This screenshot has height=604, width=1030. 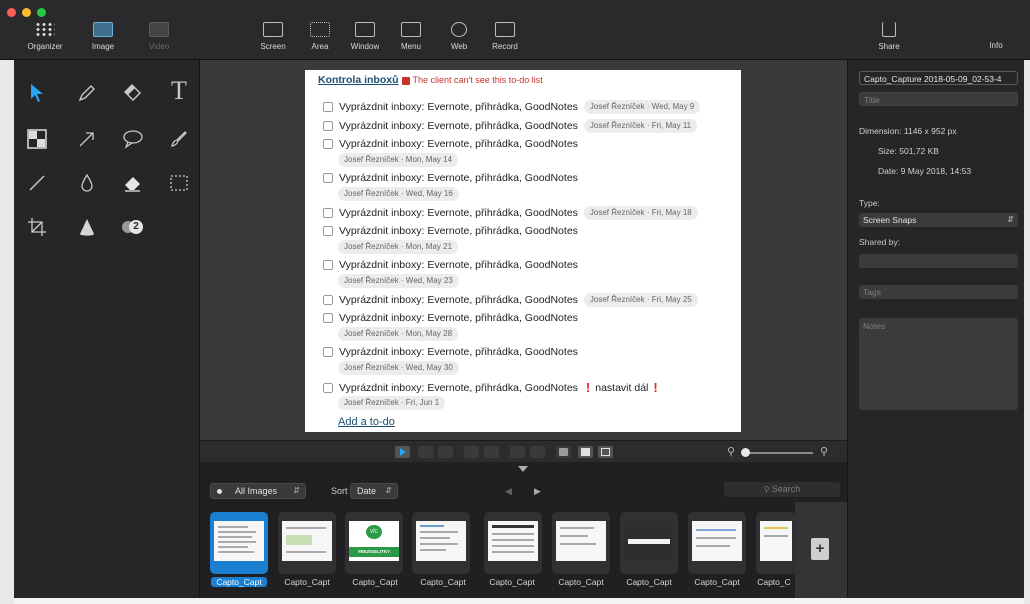 I want to click on selection-arrow-tool, so click(x=37, y=93).